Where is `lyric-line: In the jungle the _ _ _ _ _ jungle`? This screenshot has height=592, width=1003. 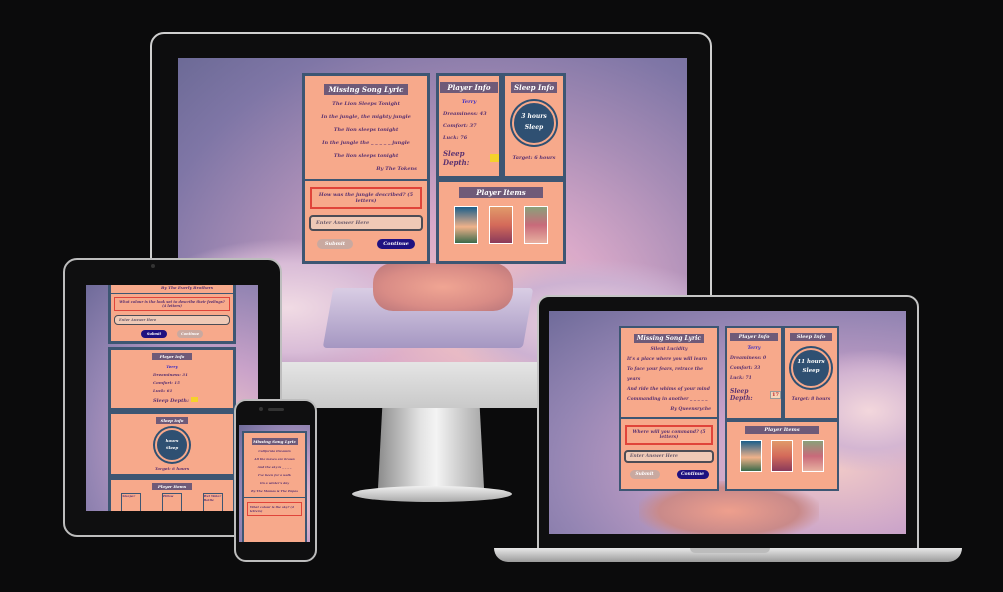 lyric-line: In the jungle the _ _ _ _ _ jungle is located at coordinates (366, 143).